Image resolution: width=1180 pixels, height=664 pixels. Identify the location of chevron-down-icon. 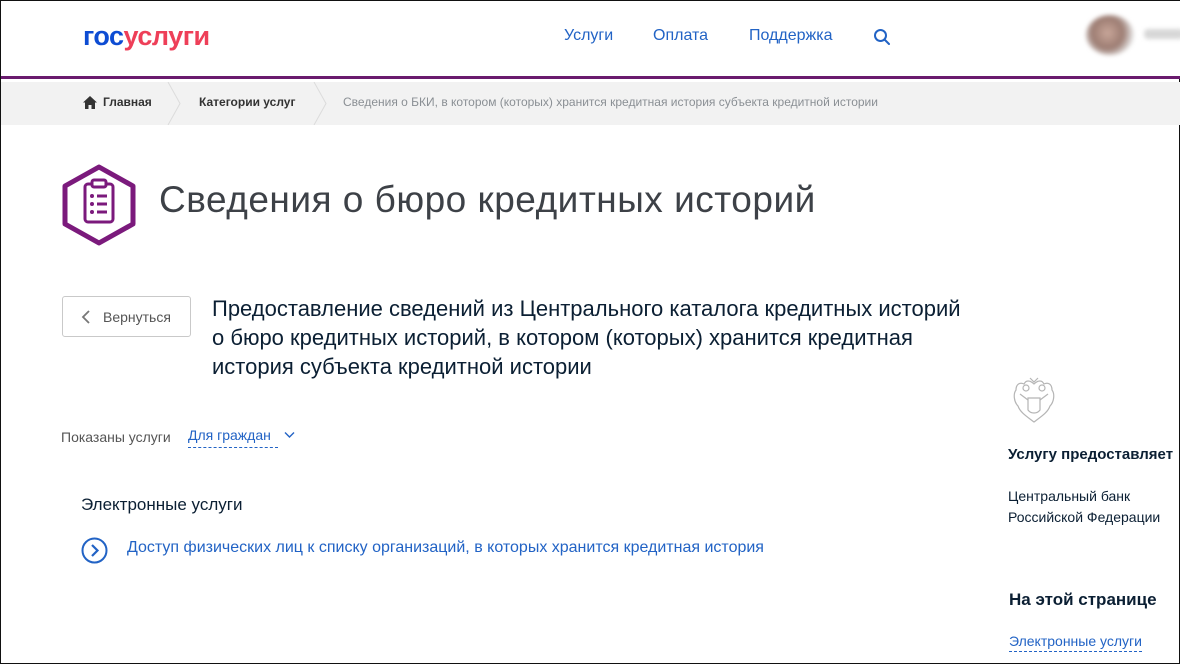
(289, 435).